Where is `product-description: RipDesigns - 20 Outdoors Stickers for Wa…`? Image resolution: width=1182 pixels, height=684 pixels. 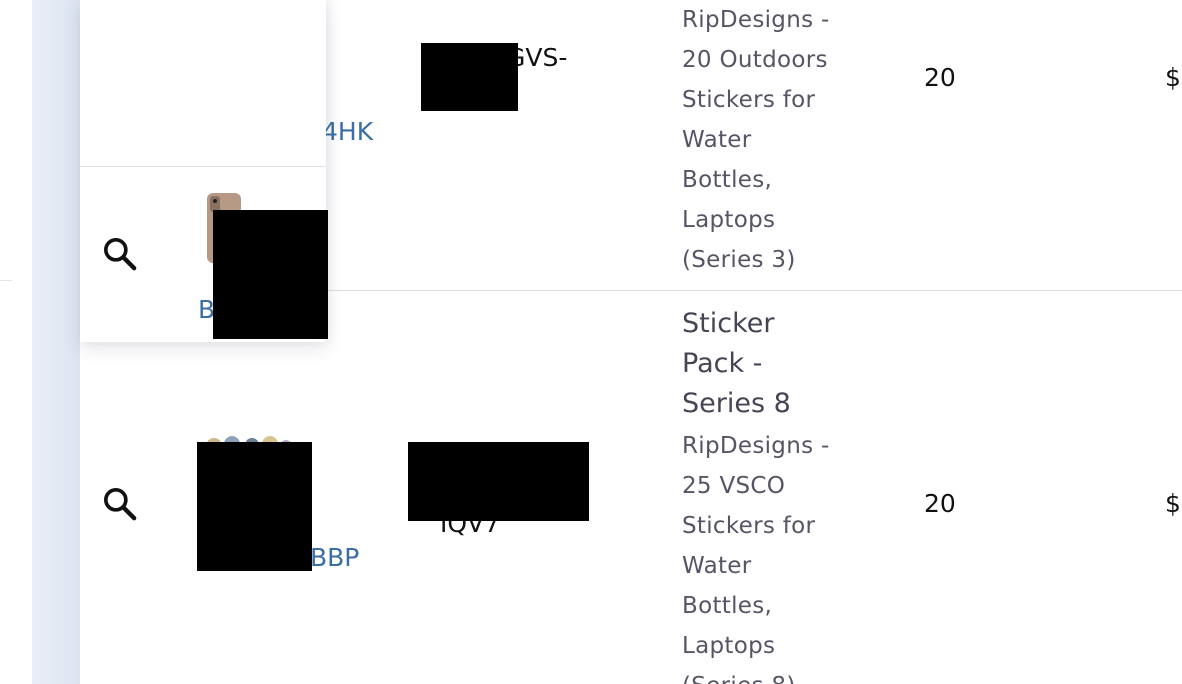
product-description: RipDesigns - 20 Outdoors Stickers for Wa… is located at coordinates (756, 140).